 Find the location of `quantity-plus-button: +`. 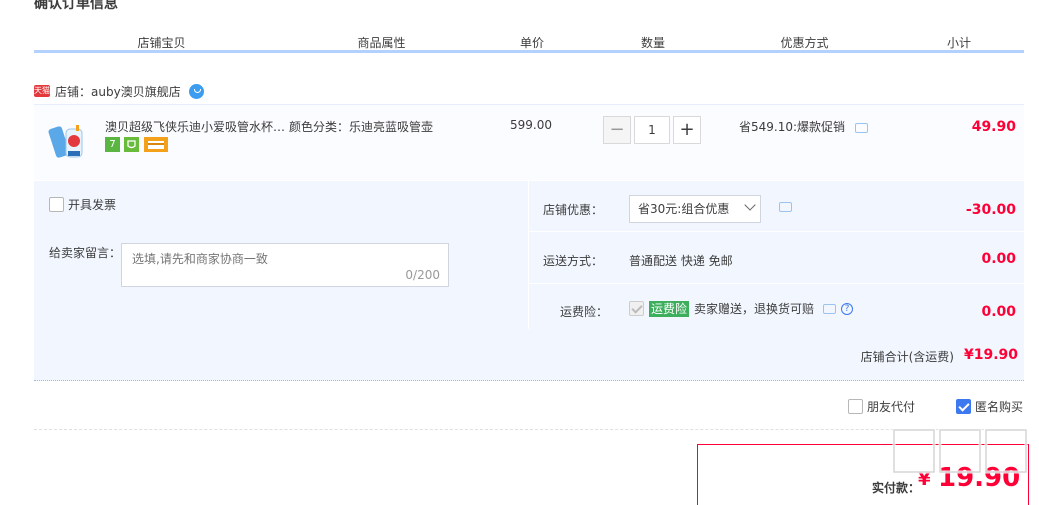

quantity-plus-button: + is located at coordinates (687, 130).